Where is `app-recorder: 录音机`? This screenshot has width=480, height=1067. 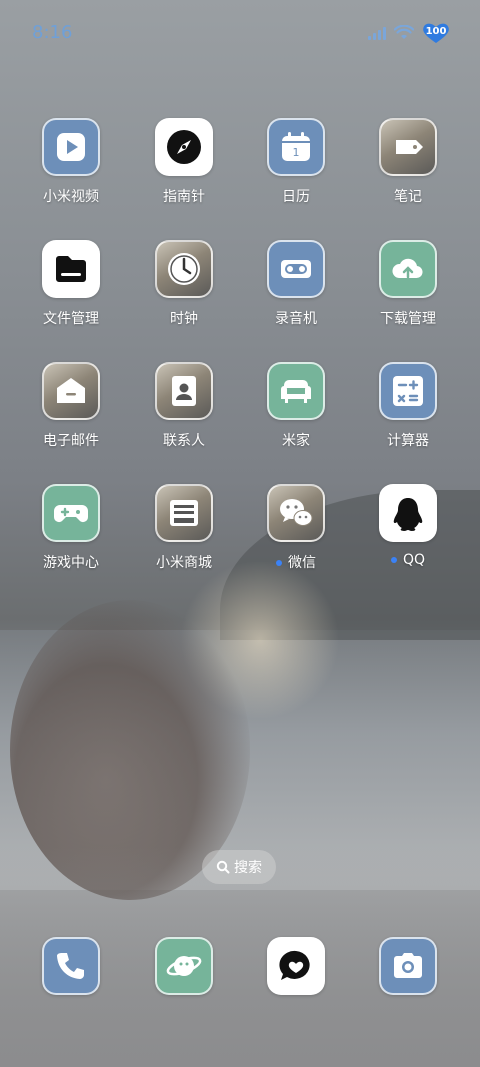
app-recorder: 录音机 is located at coordinates (296, 284).